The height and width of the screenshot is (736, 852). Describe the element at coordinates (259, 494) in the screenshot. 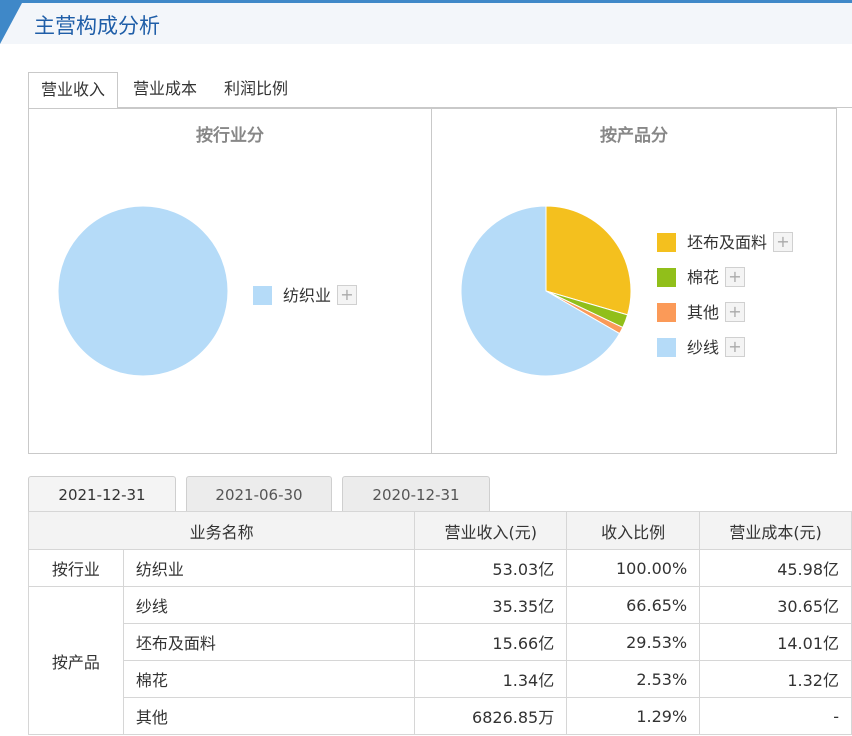

I see `date-tab-2021-06-30: 2021-06-30` at that location.